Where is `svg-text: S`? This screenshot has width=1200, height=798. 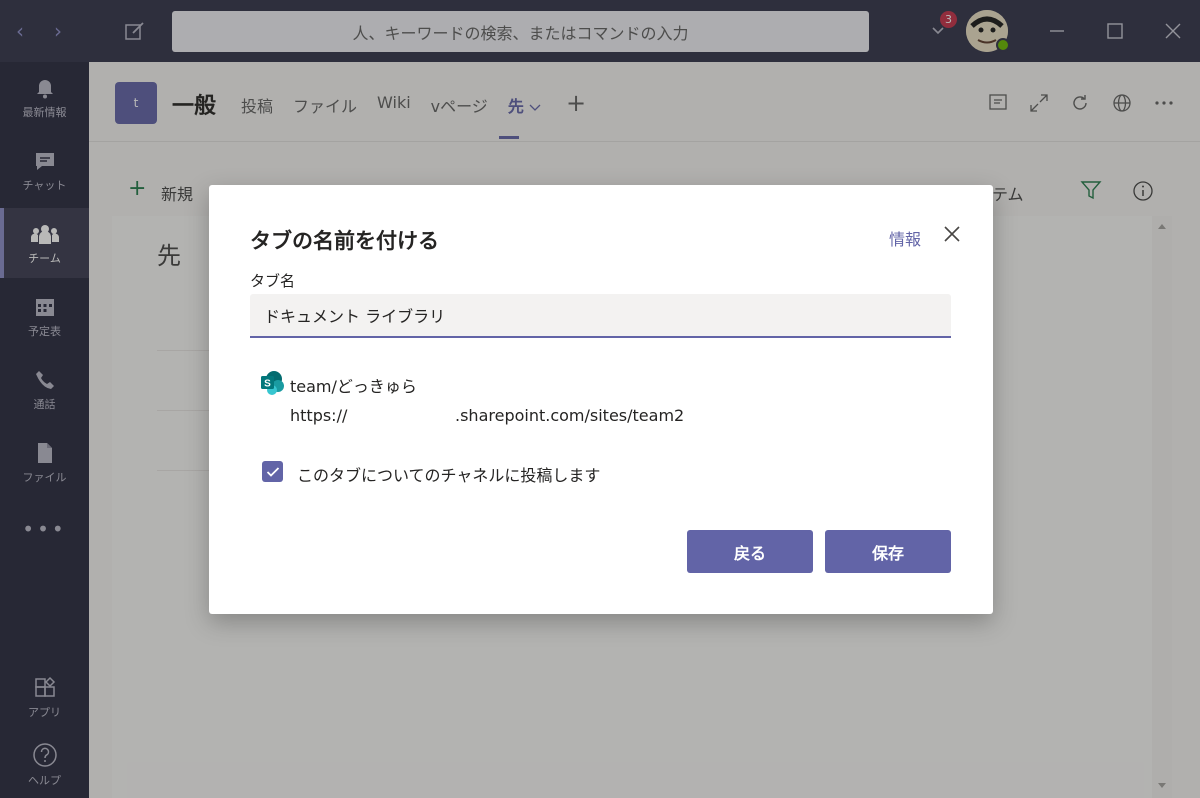 svg-text: S is located at coordinates (267, 384).